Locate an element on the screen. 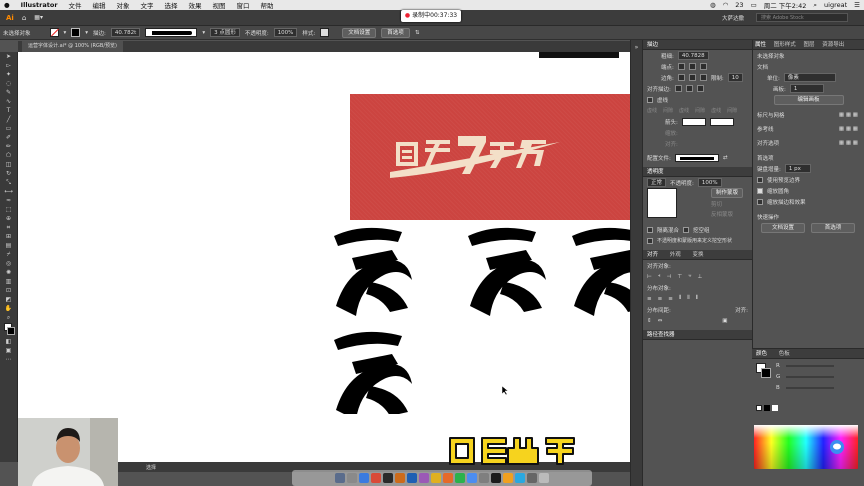  align-vcenter-icon: ⫟ is located at coordinates (689, 276).